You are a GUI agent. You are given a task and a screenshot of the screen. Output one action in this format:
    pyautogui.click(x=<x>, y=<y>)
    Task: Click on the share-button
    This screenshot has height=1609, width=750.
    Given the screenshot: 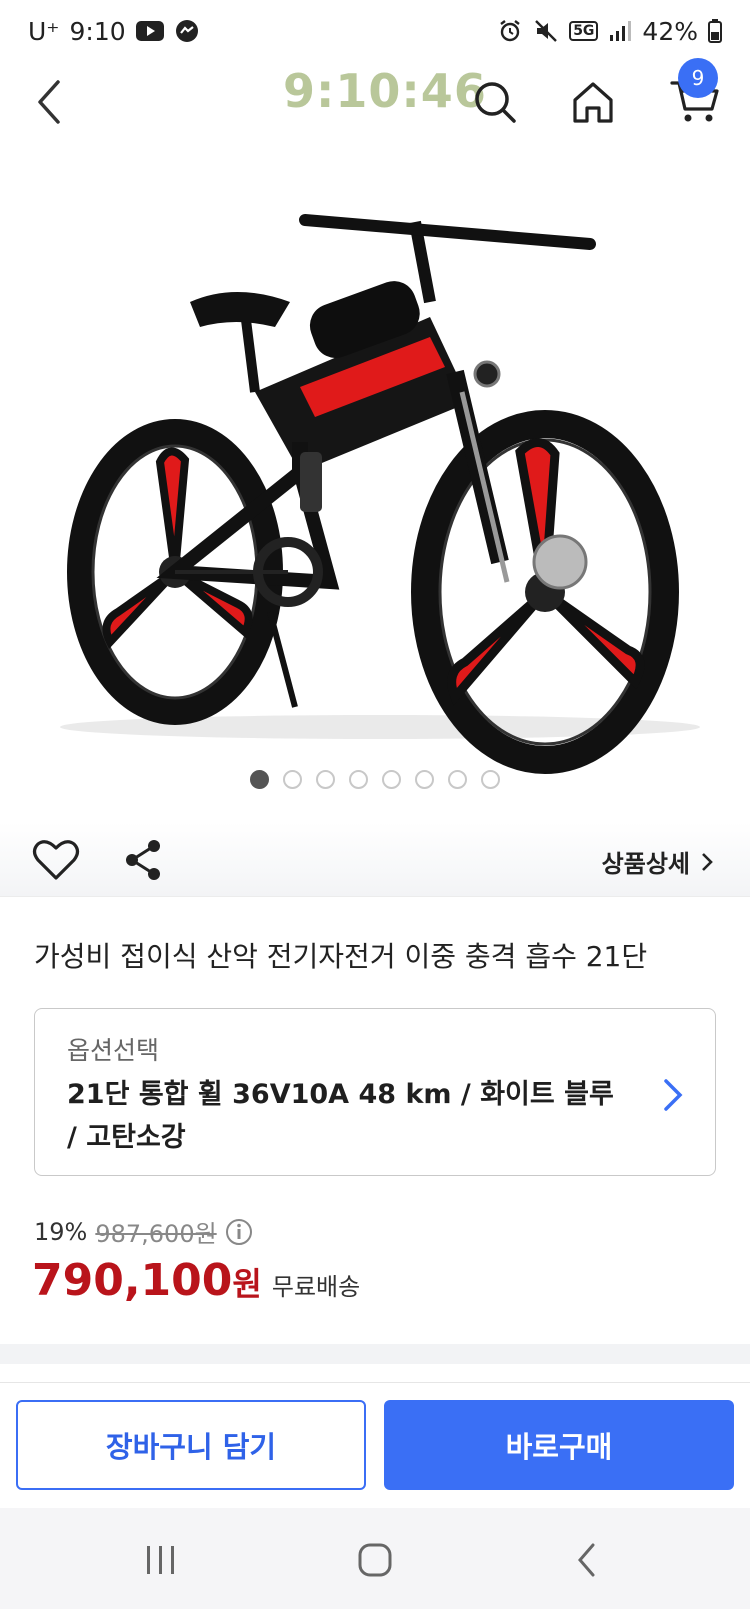 What is the action you would take?
    pyautogui.click(x=143, y=860)
    